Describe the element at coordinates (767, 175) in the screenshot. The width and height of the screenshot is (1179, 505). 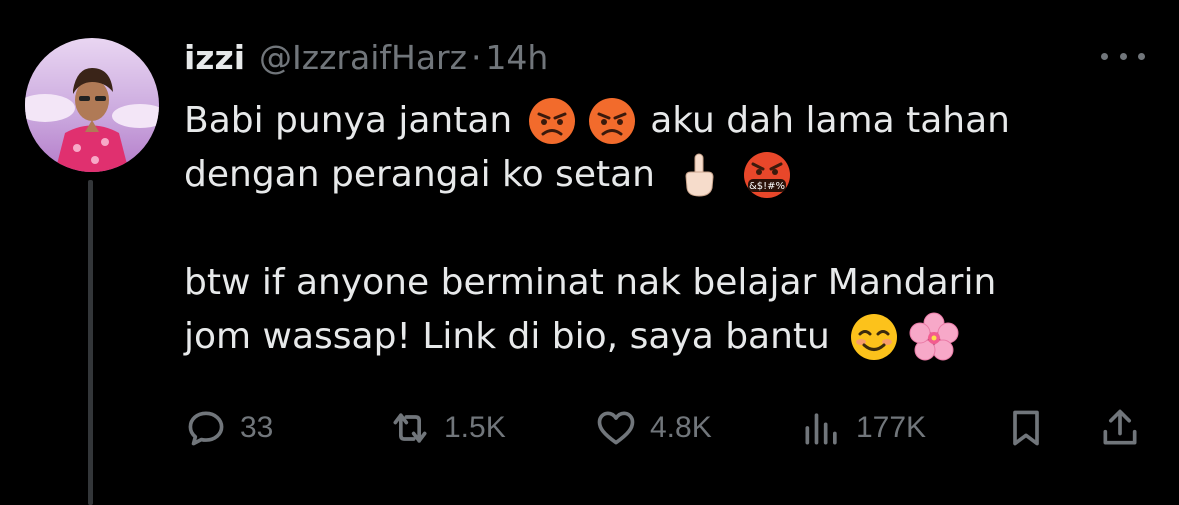
I see `face-with-symbols-on-mouth-icon: &$!#%` at that location.